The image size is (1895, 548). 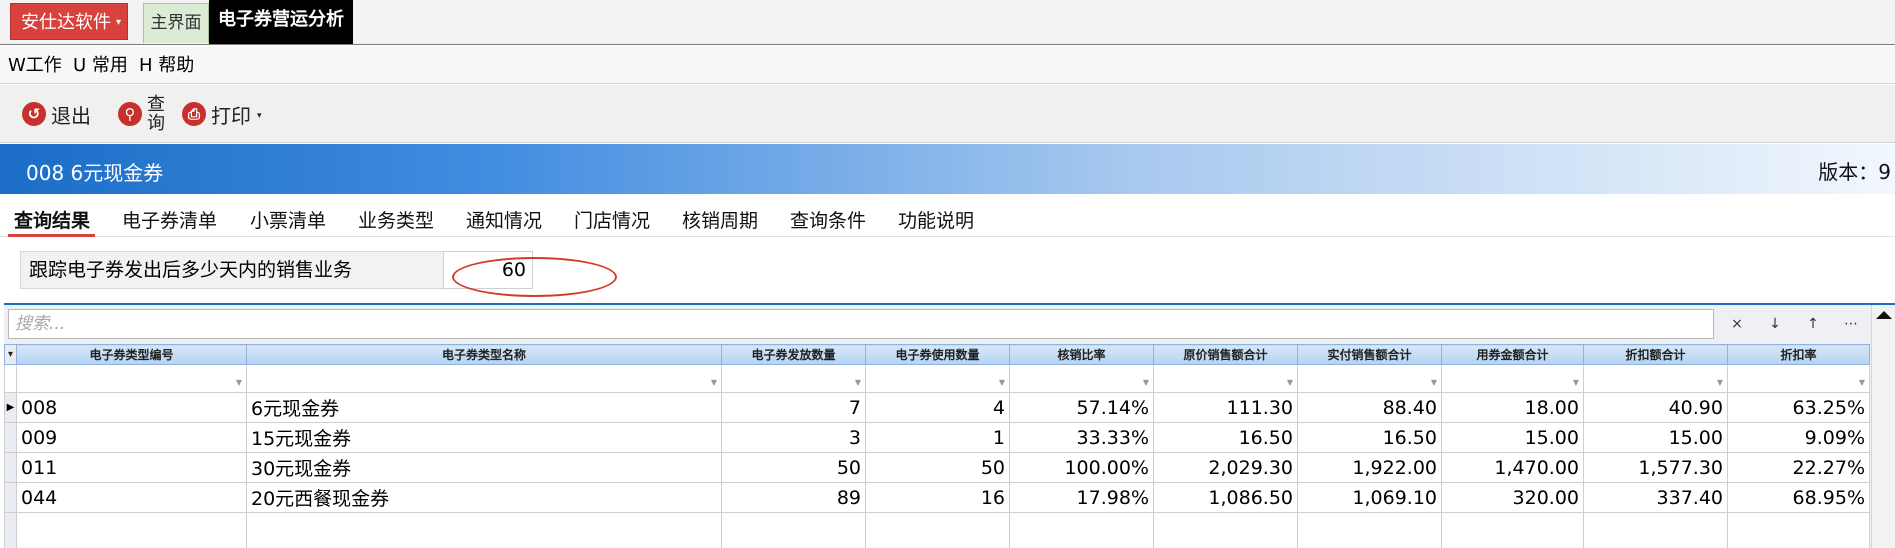 I want to click on table-cell: 20元西餐现金券, so click(x=484, y=497).